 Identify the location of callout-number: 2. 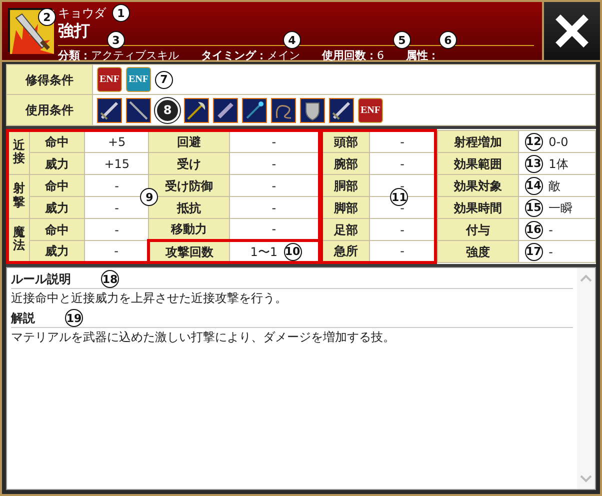
(47, 17).